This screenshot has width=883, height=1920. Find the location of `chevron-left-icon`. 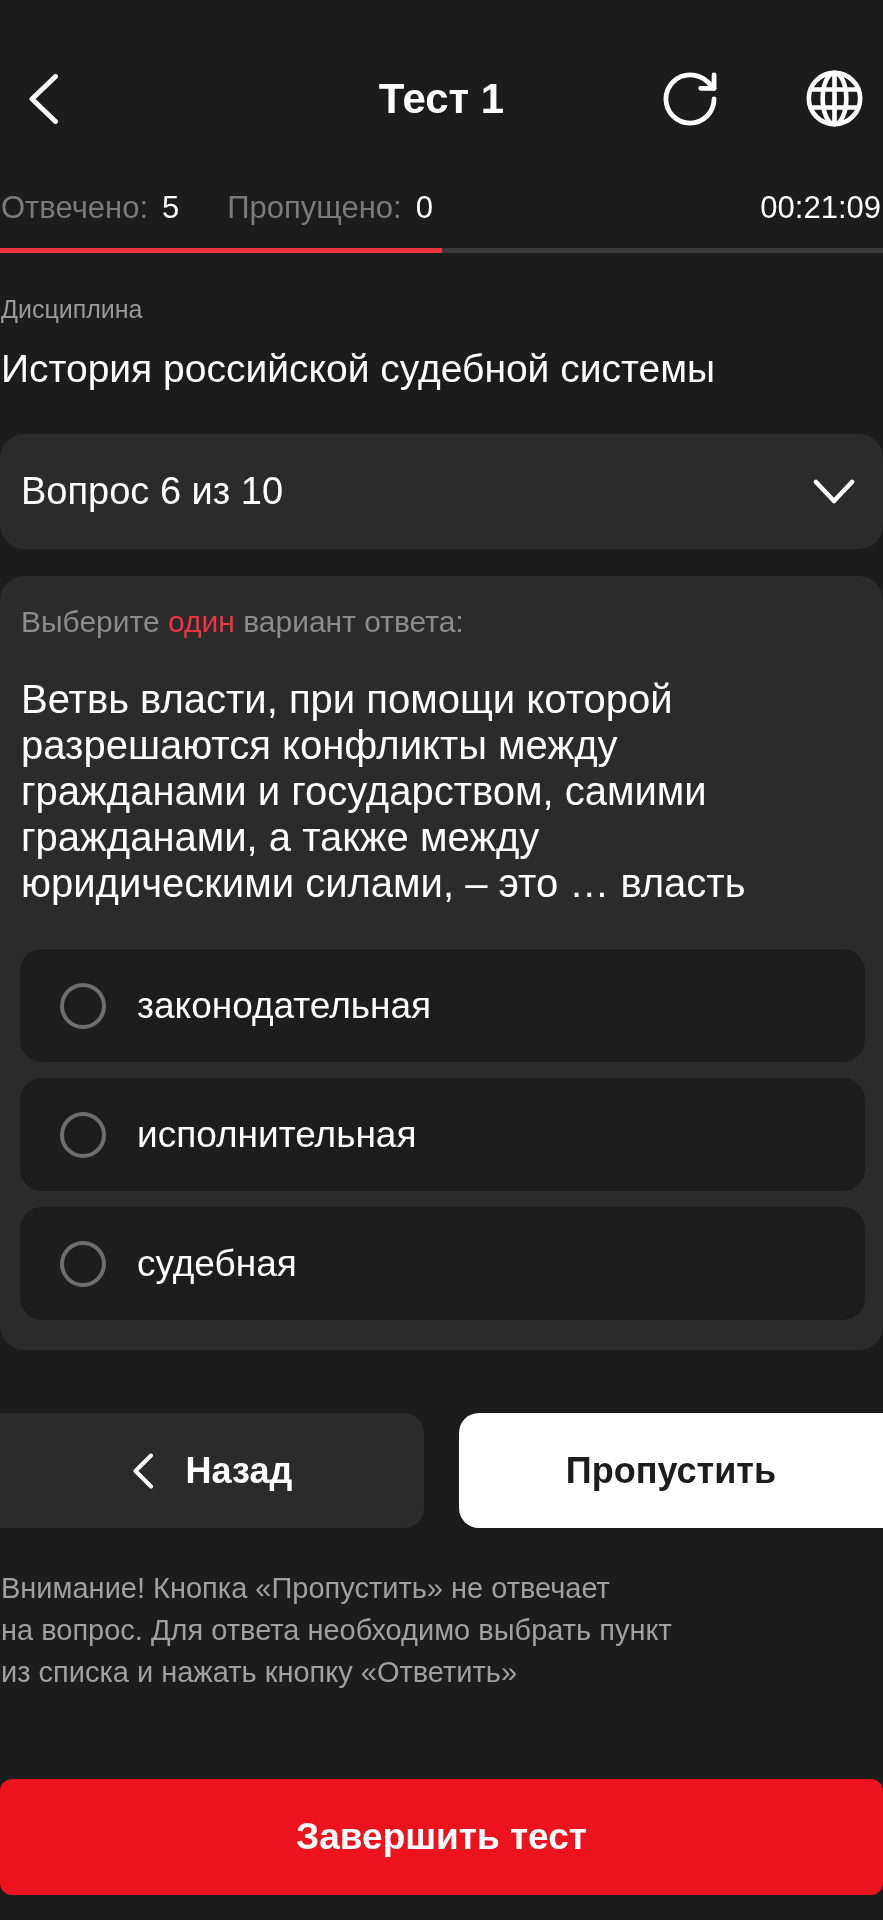

chevron-left-icon is located at coordinates (142, 1470).